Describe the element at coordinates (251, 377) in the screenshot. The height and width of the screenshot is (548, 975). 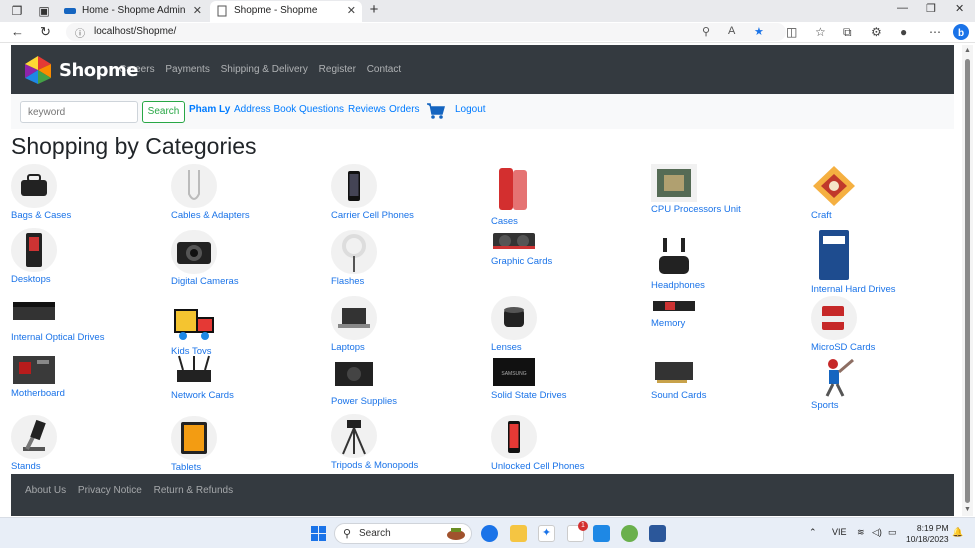
I see `category-item: Network Cards` at that location.